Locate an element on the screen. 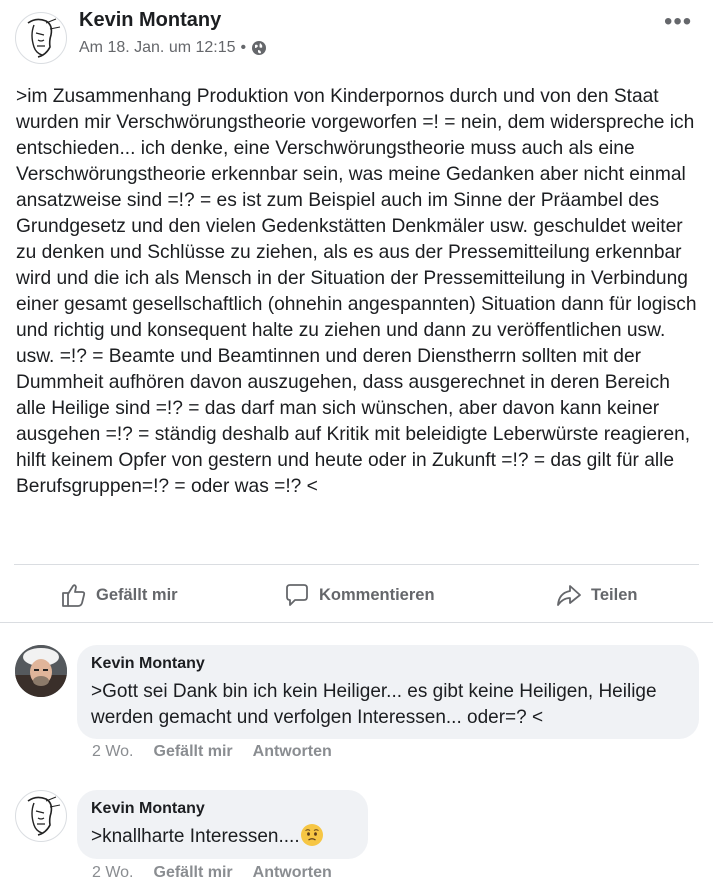 This screenshot has width=713, height=889. share-arrow-icon is located at coordinates (569, 595).